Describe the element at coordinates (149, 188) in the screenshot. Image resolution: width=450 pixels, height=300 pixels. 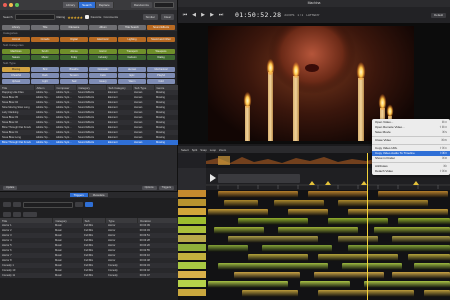
I see `options-button: Options` at that location.